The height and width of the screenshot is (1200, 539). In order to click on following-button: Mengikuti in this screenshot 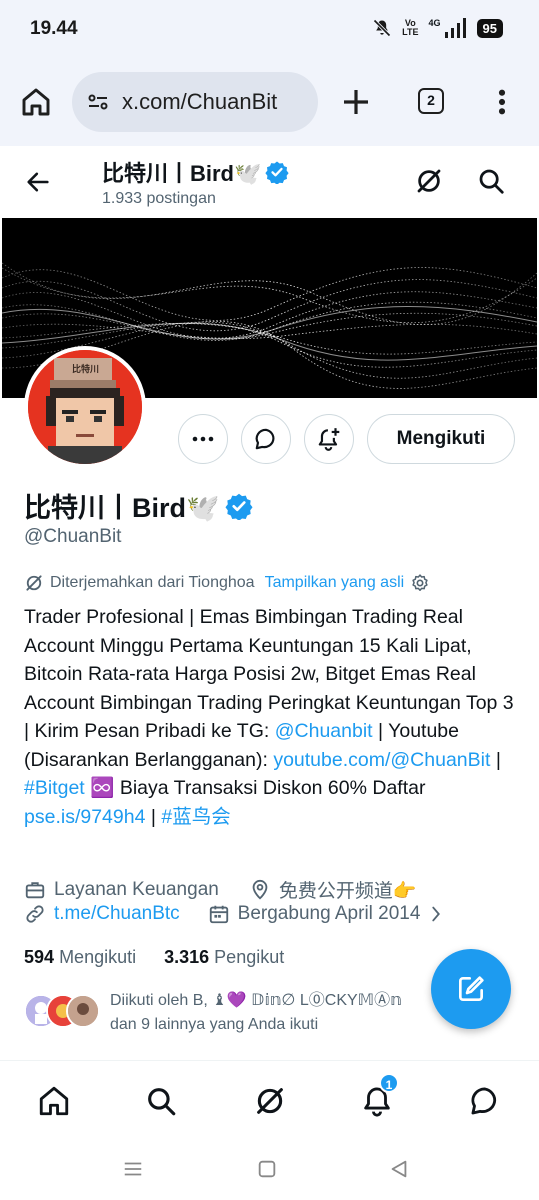, I will do `click(441, 439)`.